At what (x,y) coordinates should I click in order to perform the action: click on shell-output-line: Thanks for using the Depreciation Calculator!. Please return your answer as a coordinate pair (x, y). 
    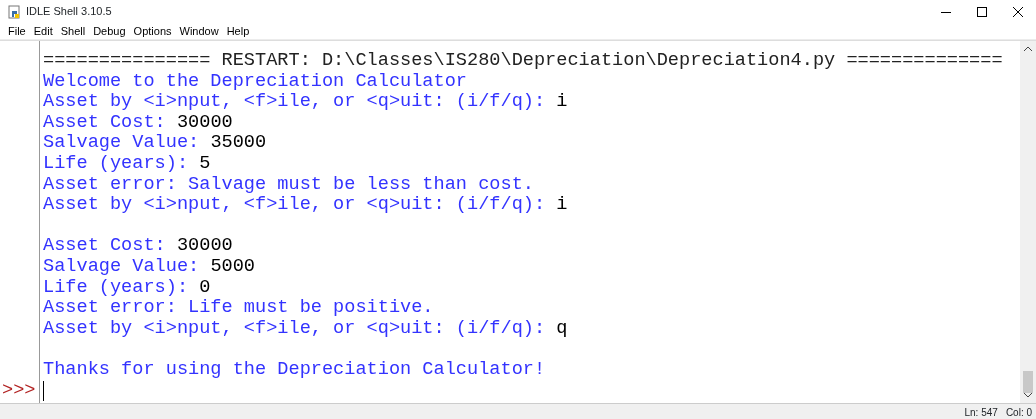
    Looking at the image, I should click on (294, 369).